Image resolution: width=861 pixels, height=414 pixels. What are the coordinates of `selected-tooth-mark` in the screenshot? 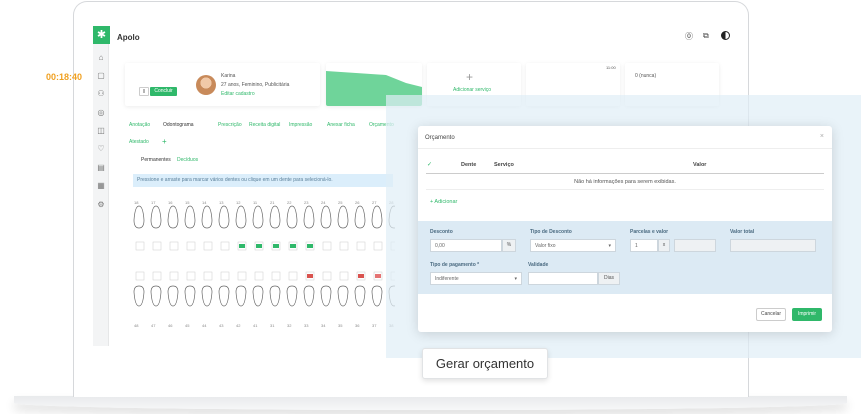 It's located at (293, 246).